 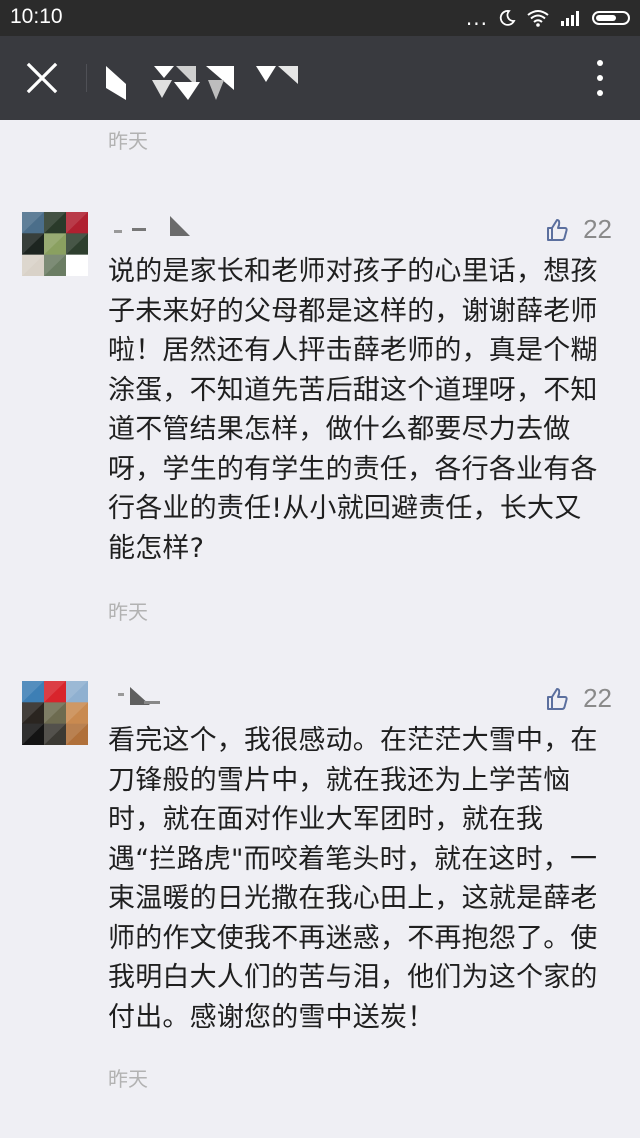 What do you see at coordinates (128, 141) in the screenshot?
I see `previous-comment-time: 昨天` at bounding box center [128, 141].